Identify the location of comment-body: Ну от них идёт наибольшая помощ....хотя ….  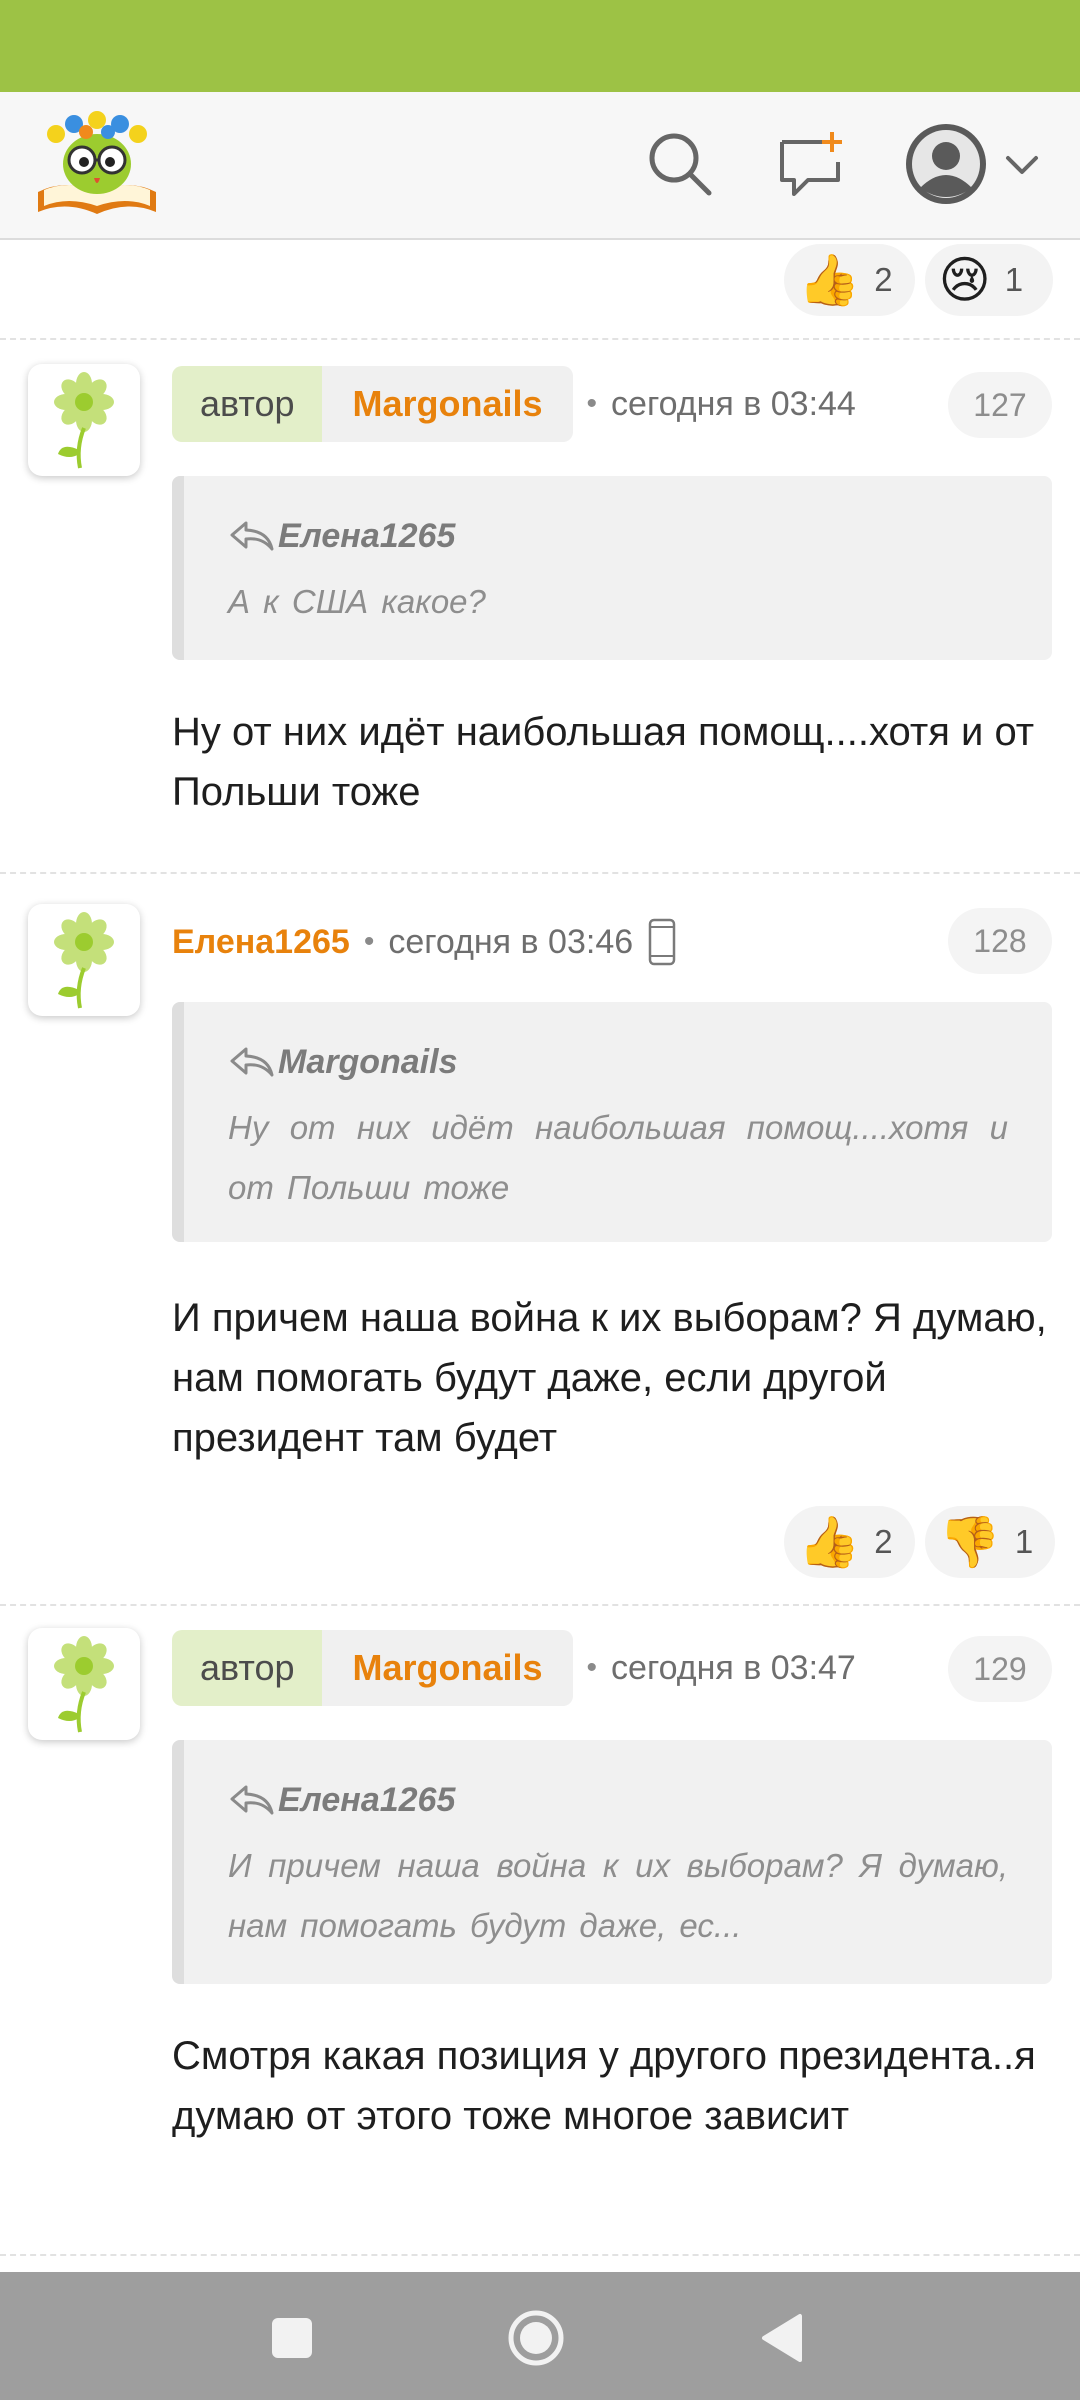
(603, 762).